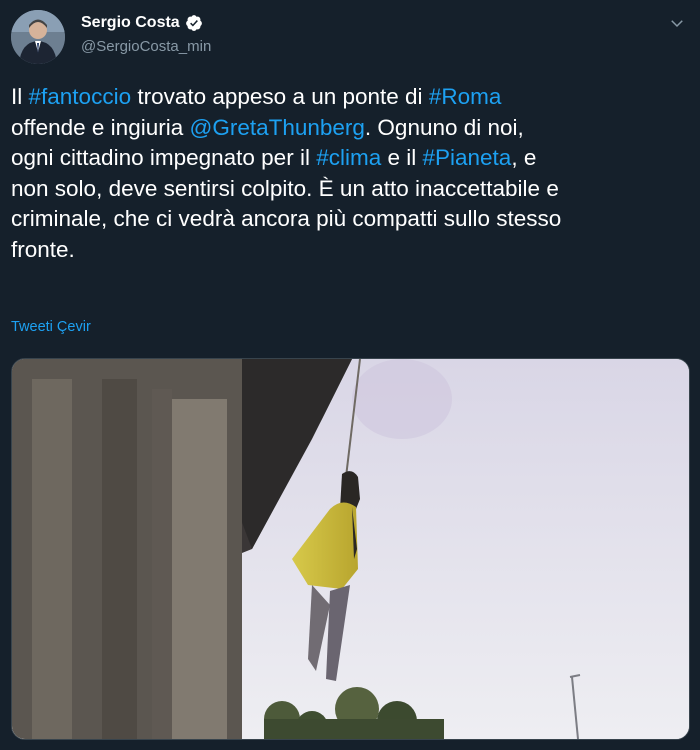  What do you see at coordinates (51, 327) in the screenshot?
I see `translate-tweet-link: Tweeti Çevir` at bounding box center [51, 327].